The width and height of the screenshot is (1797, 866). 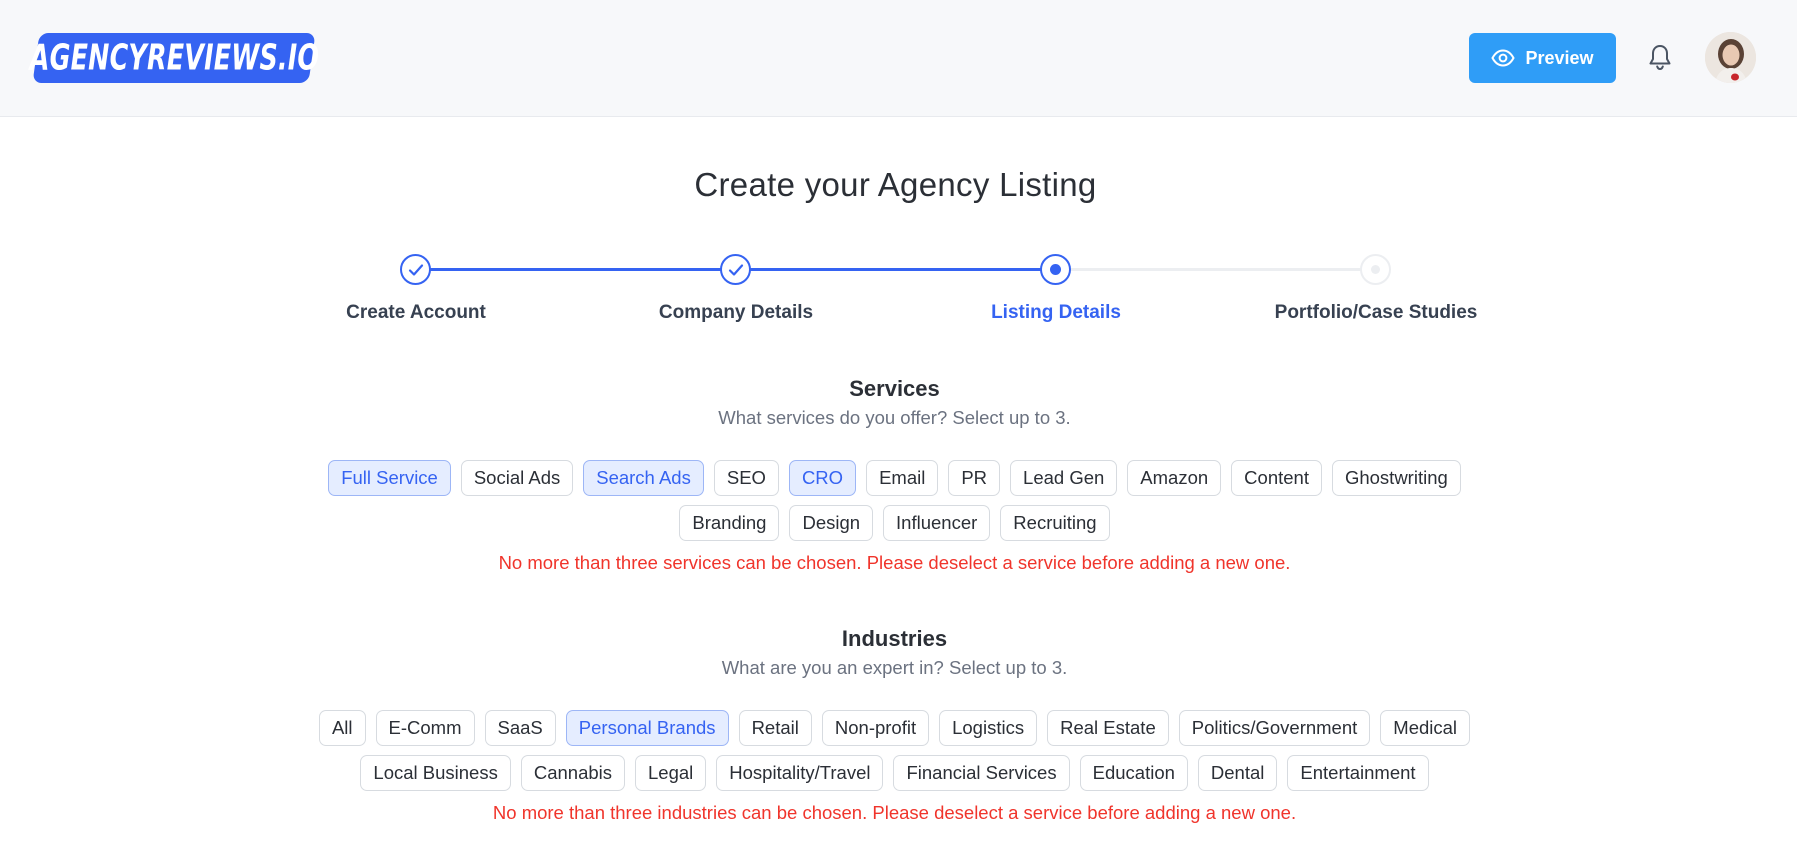 I want to click on current-dot, so click(x=1055, y=269).